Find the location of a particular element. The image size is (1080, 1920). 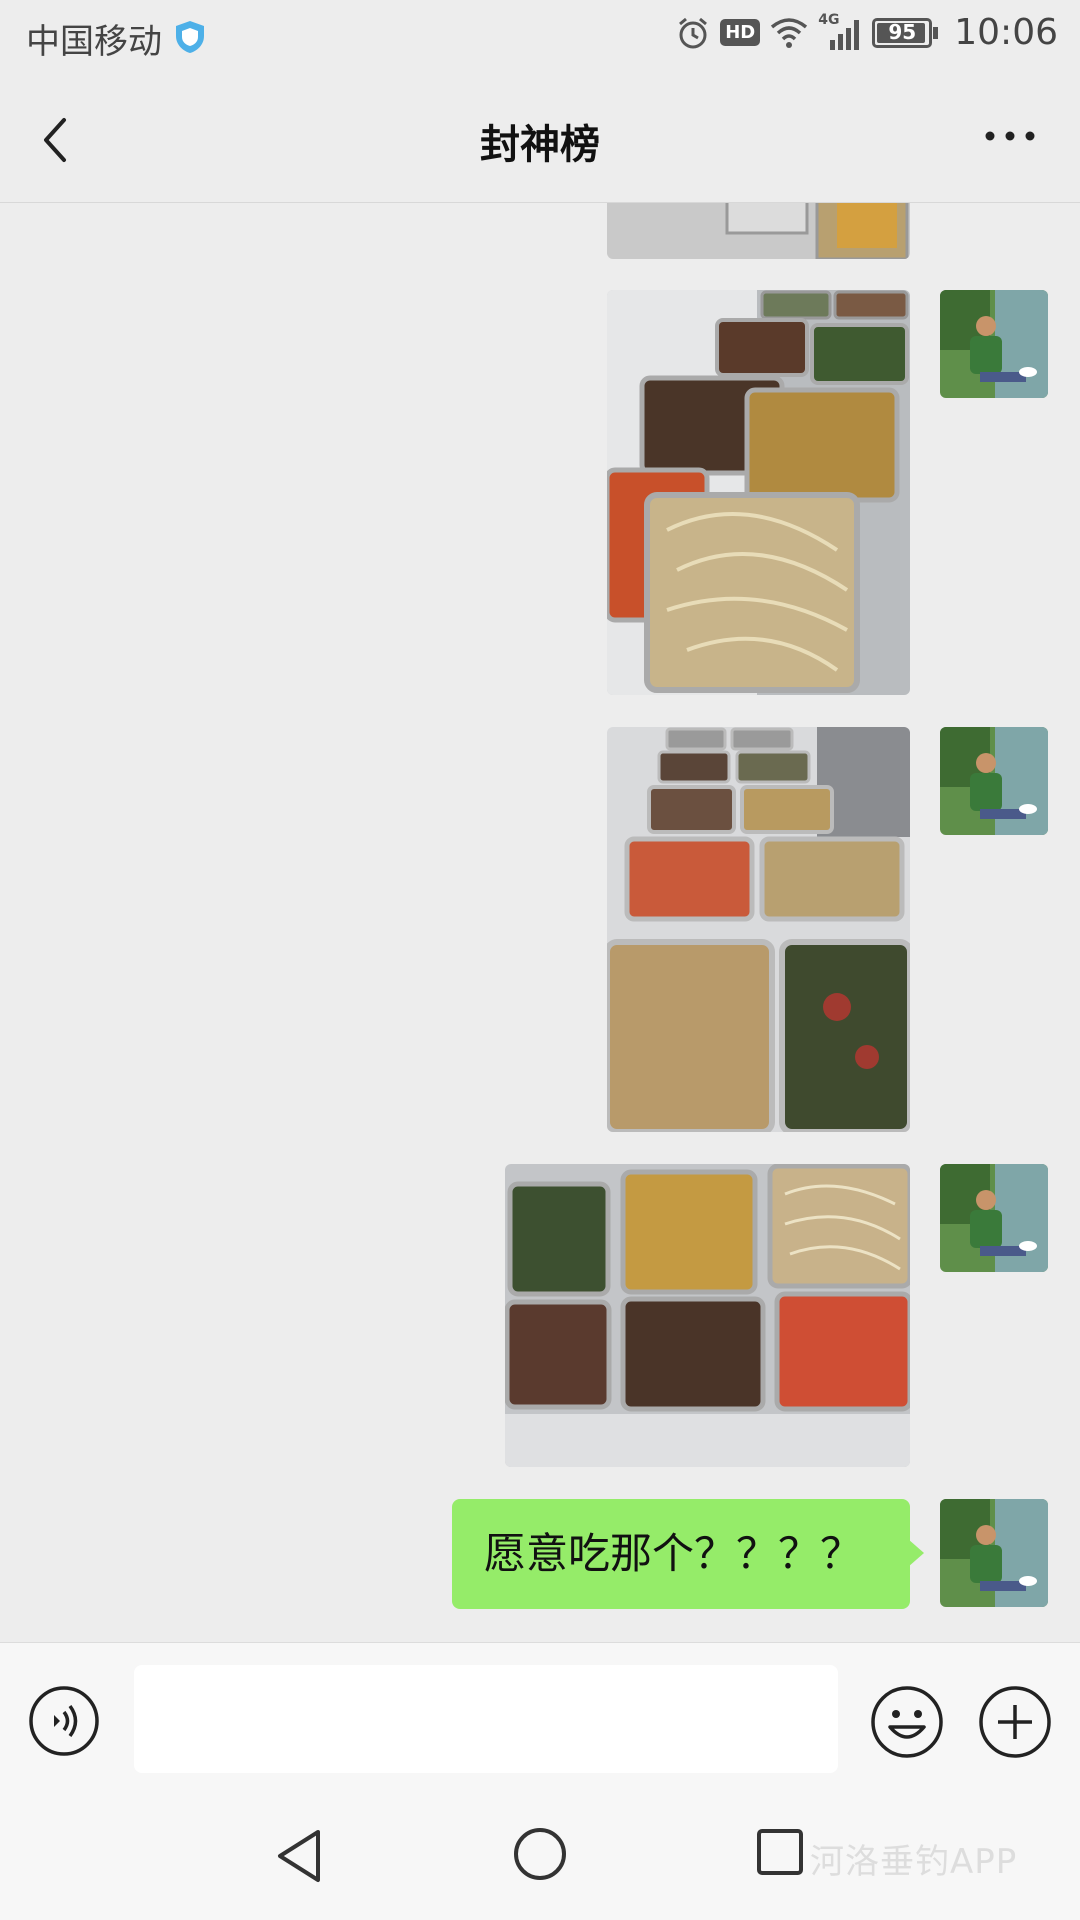

status-bar: 中国移动 HD 4G 95 10:06 is located at coordinates (540, 38).